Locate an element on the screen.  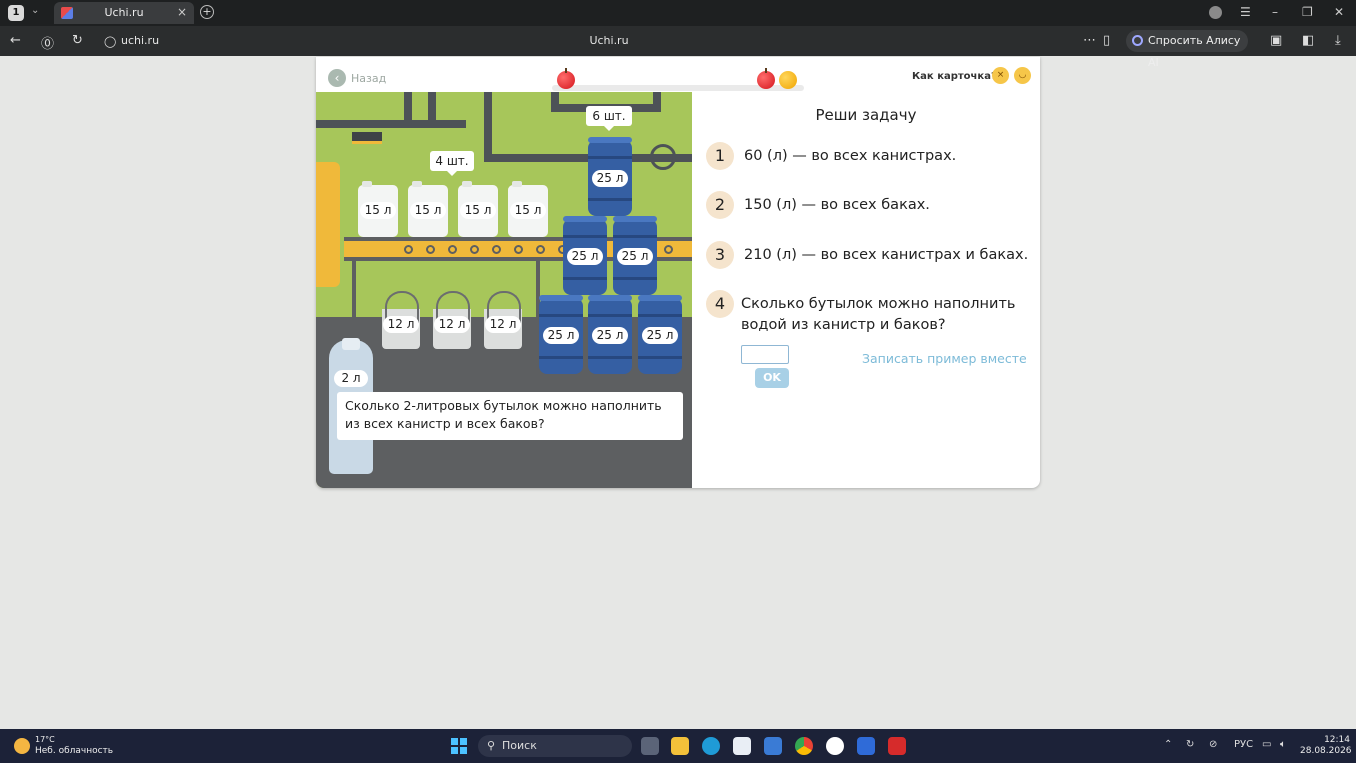
step-text: 210 (л) — во всех канистрах и баках. is located at coordinates (886, 255).